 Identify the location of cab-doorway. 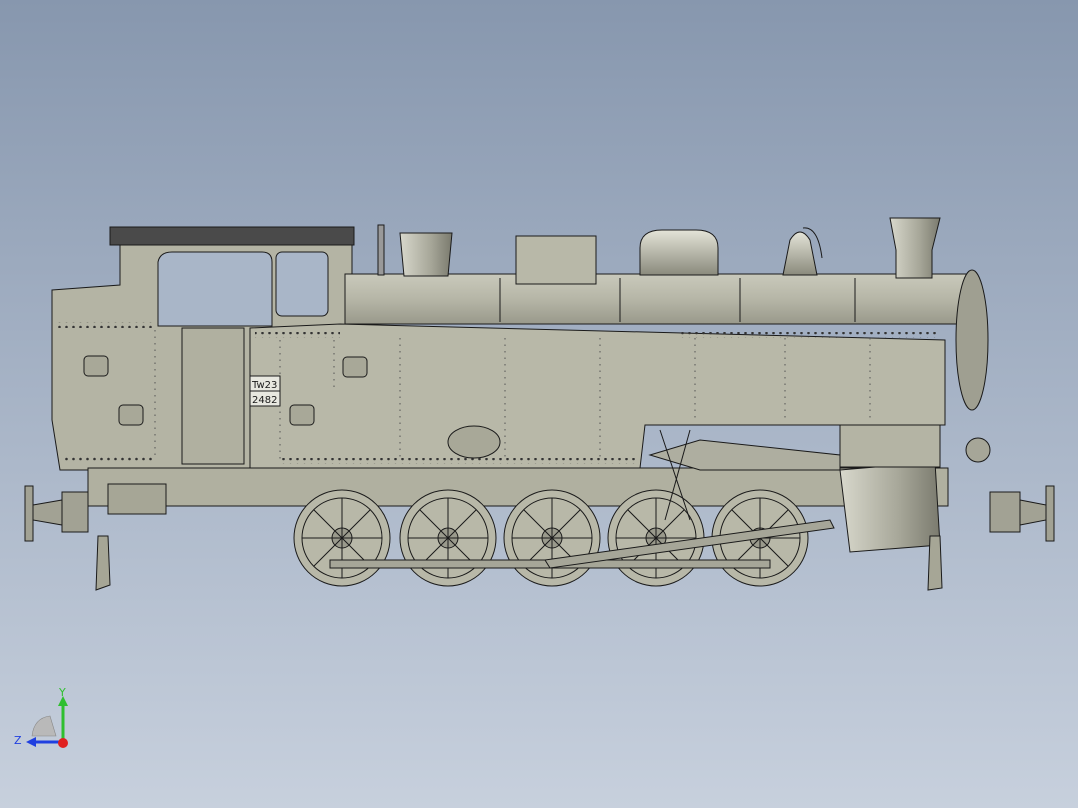
(215, 289).